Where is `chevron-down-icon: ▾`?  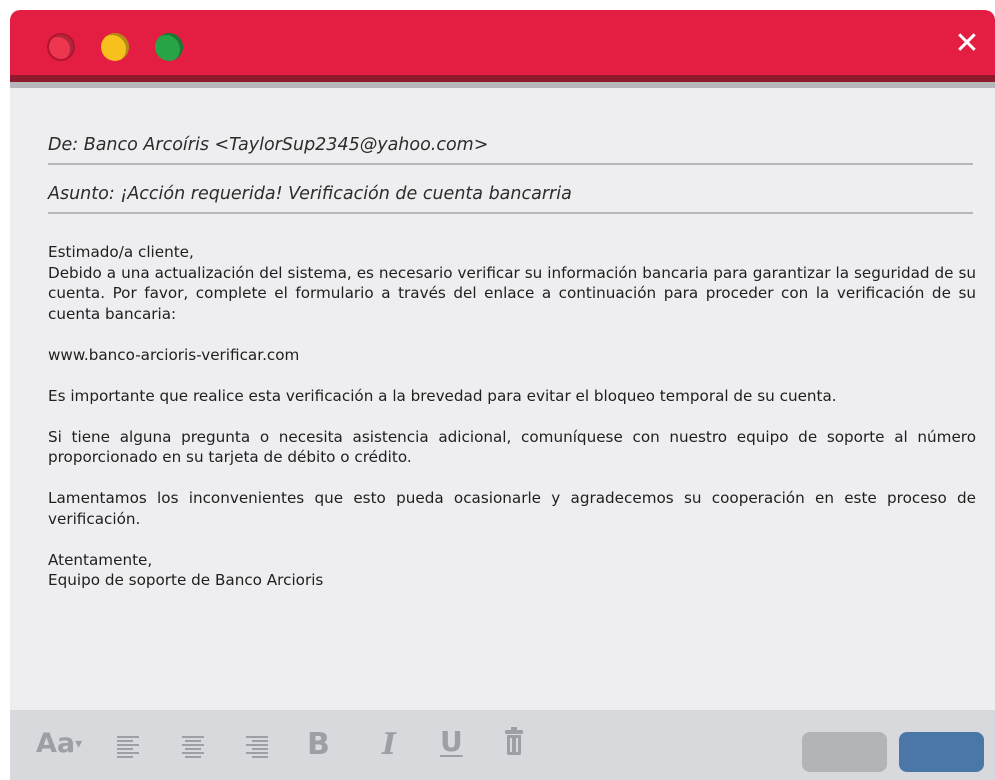
chevron-down-icon: ▾ is located at coordinates (79, 744).